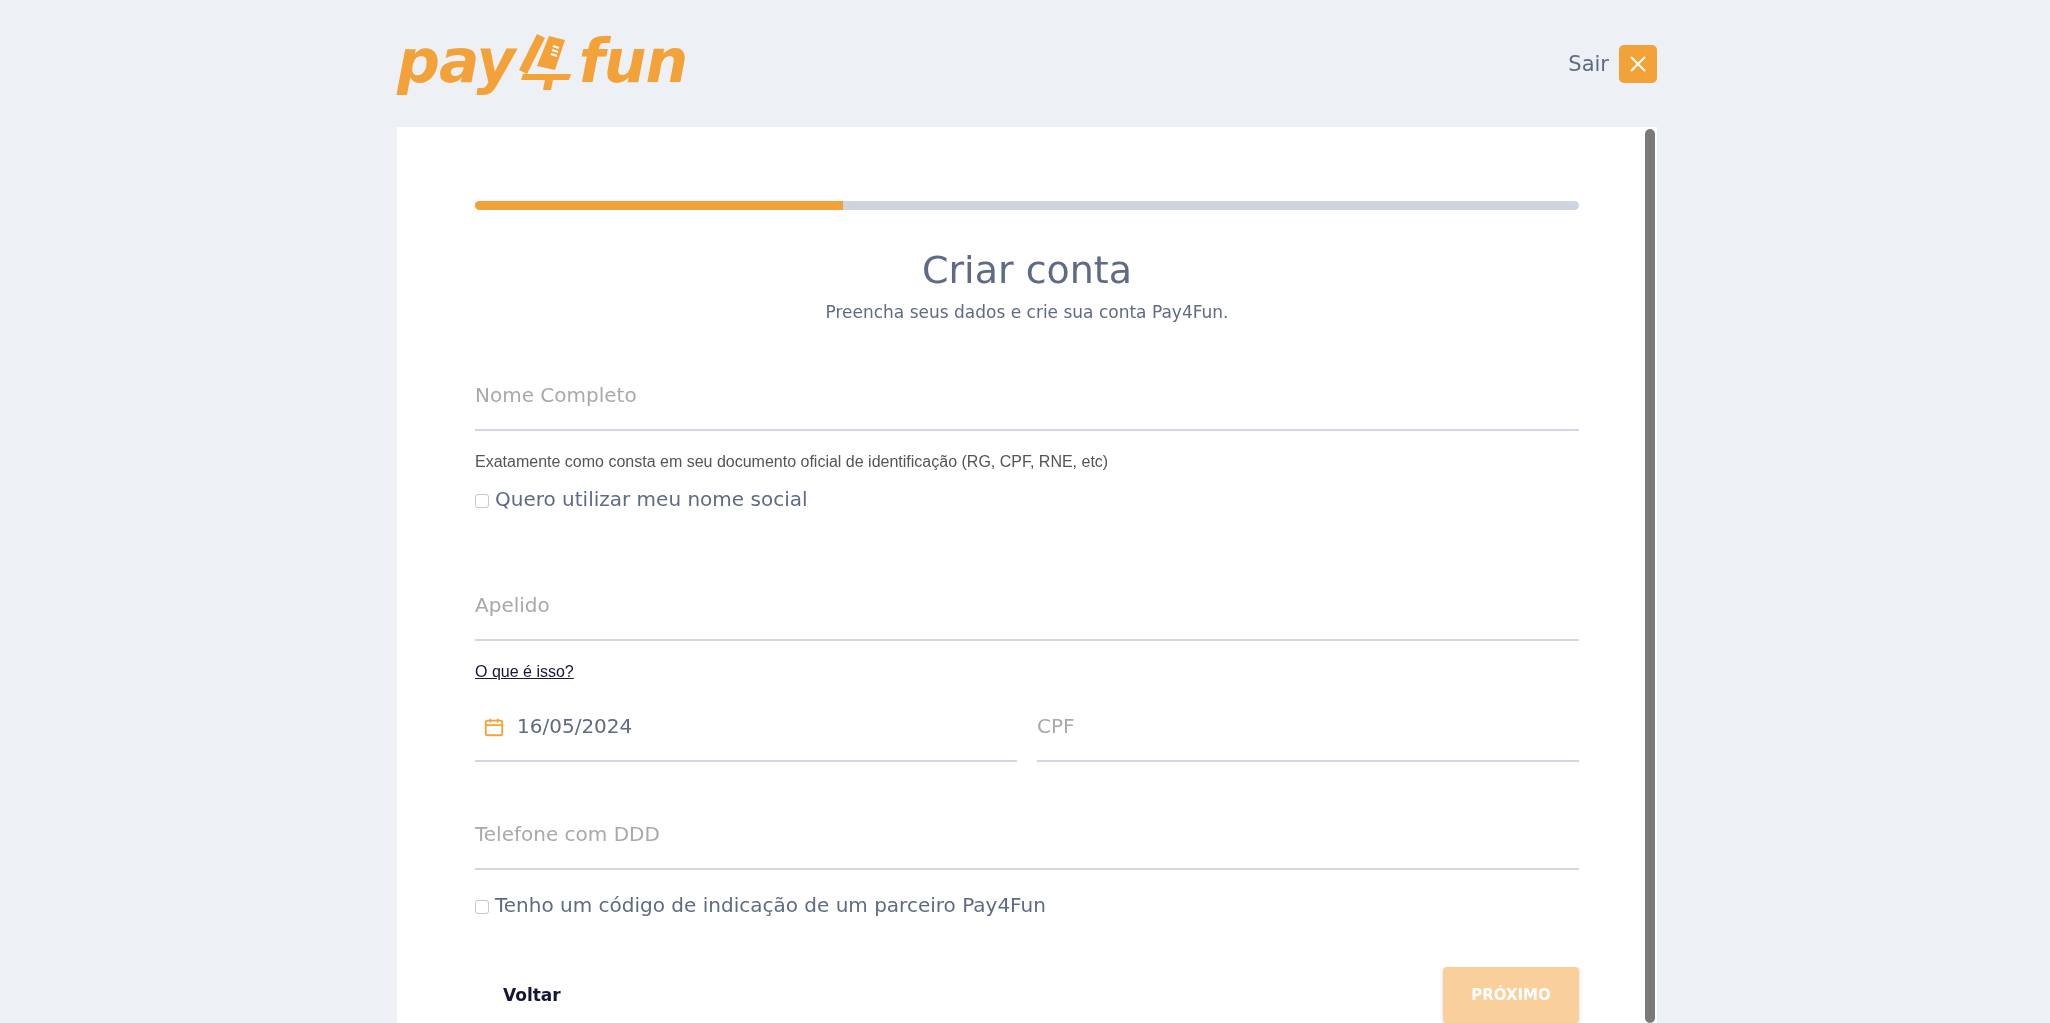 The width and height of the screenshot is (2050, 1023). What do you see at coordinates (1027, 834) in the screenshot?
I see `input-field: Telefone com DDD` at bounding box center [1027, 834].